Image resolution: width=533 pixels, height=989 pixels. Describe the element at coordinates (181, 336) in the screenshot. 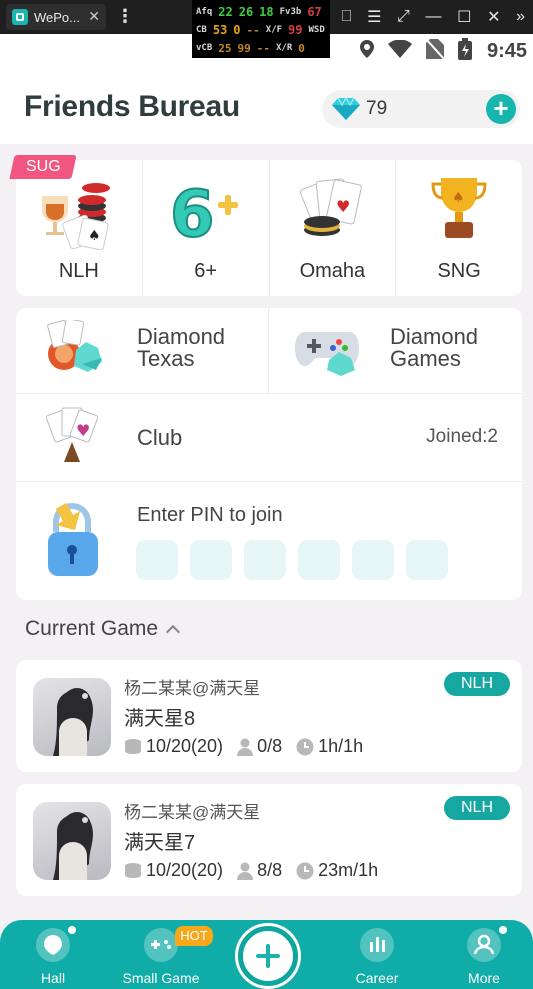

I see `diamond-texas-line1: Diamond` at that location.